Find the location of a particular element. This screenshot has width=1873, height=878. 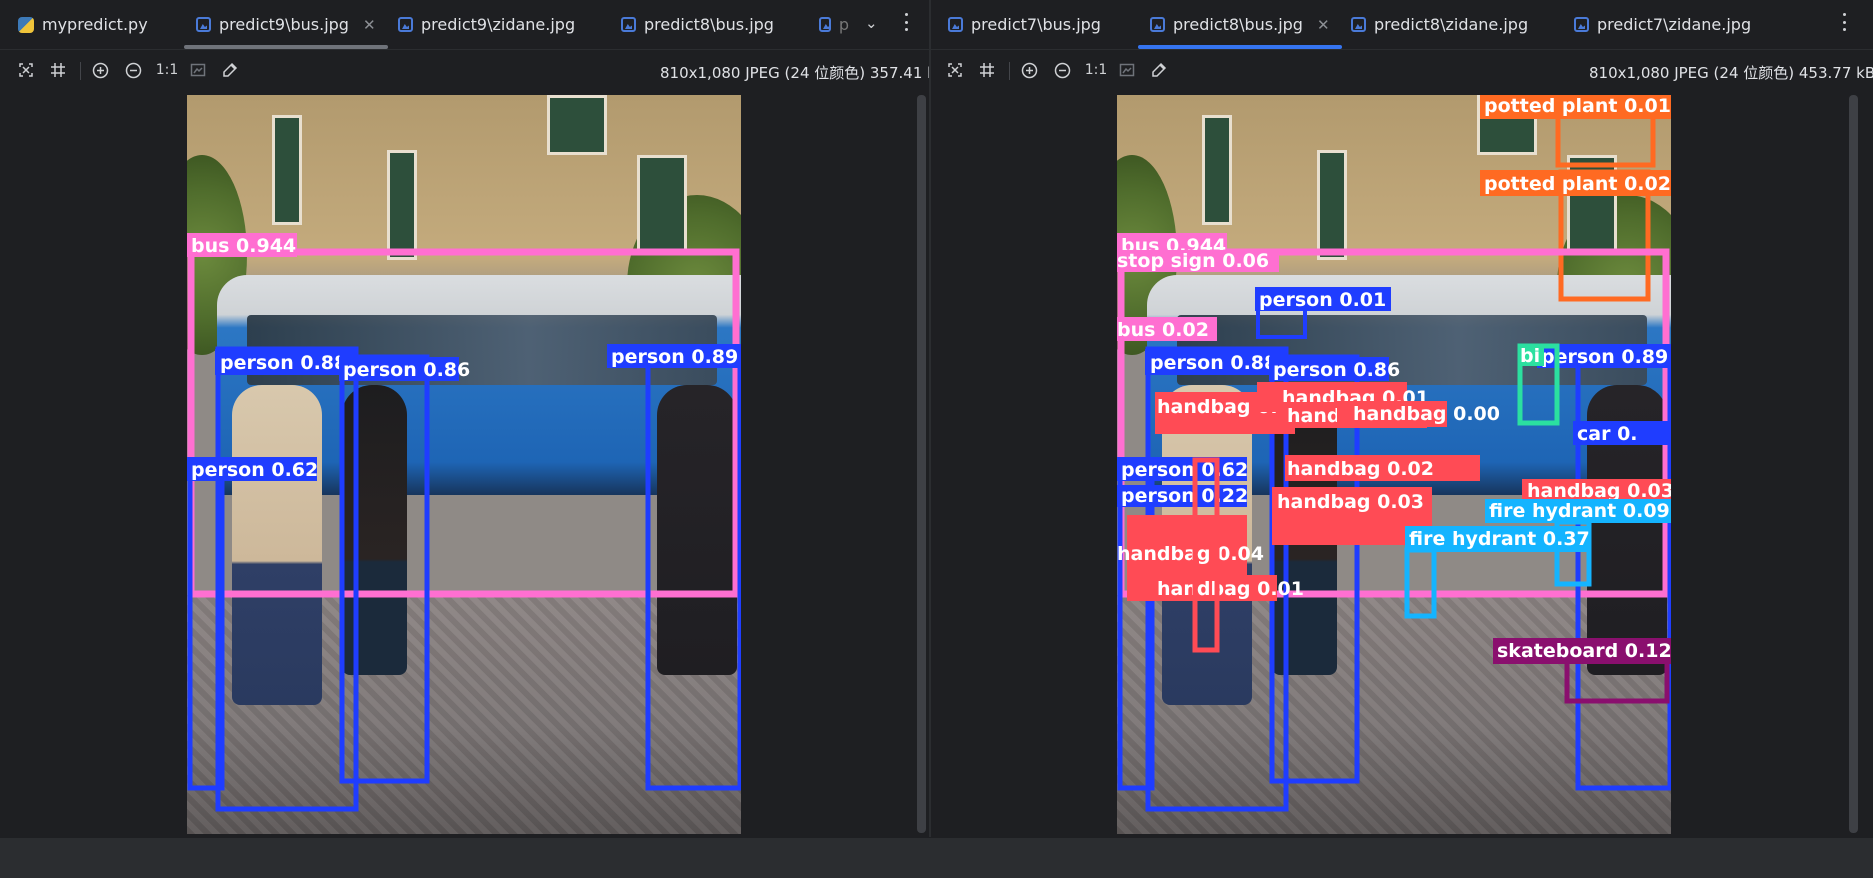

image-info: 810x1,080 JPEG (24 位颜色) 453.77 kB is located at coordinates (1731, 73).